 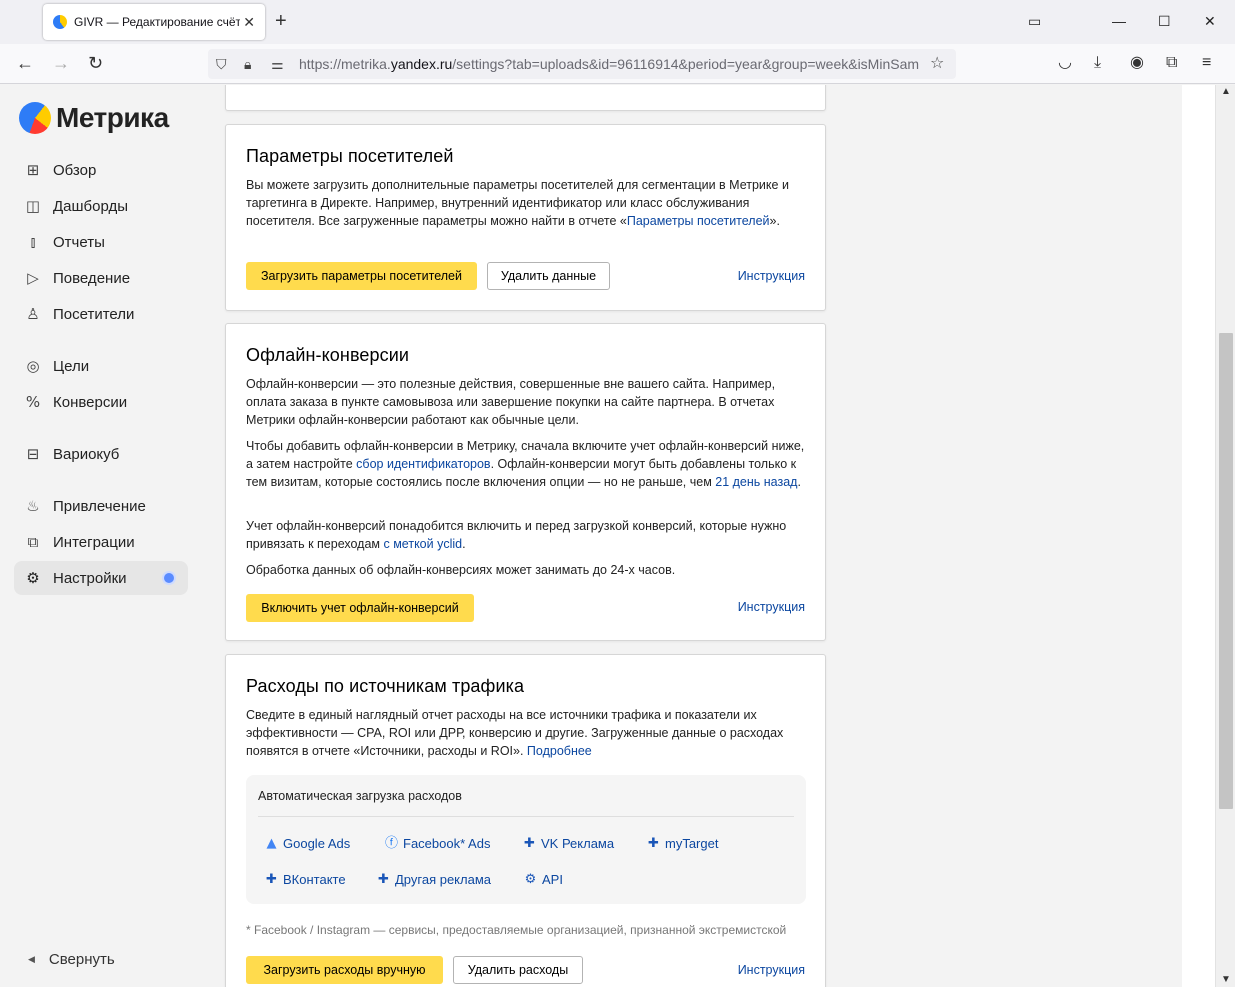 I want to click on sidebar-item-conversions: % Конверсии, so click(x=101, y=402).